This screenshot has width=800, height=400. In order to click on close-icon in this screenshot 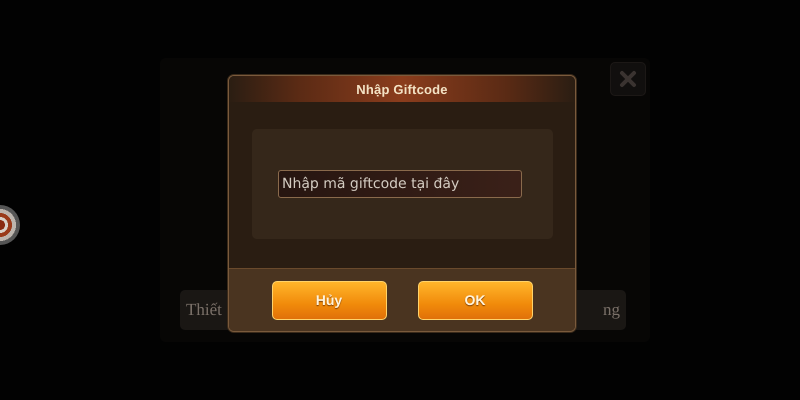, I will do `click(628, 79)`.